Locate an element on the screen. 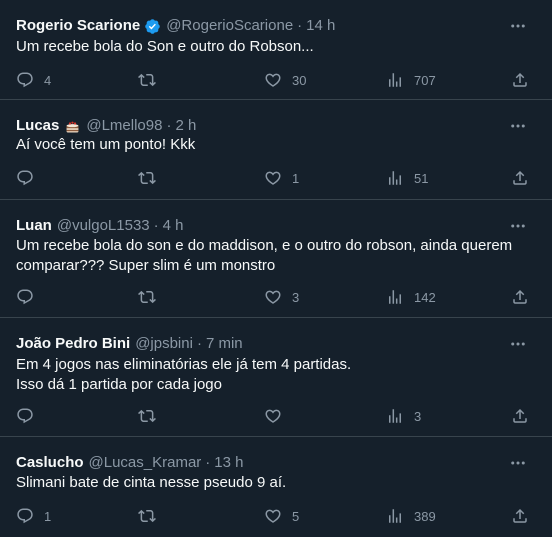  tweet-actions: 3 is located at coordinates (276, 417).